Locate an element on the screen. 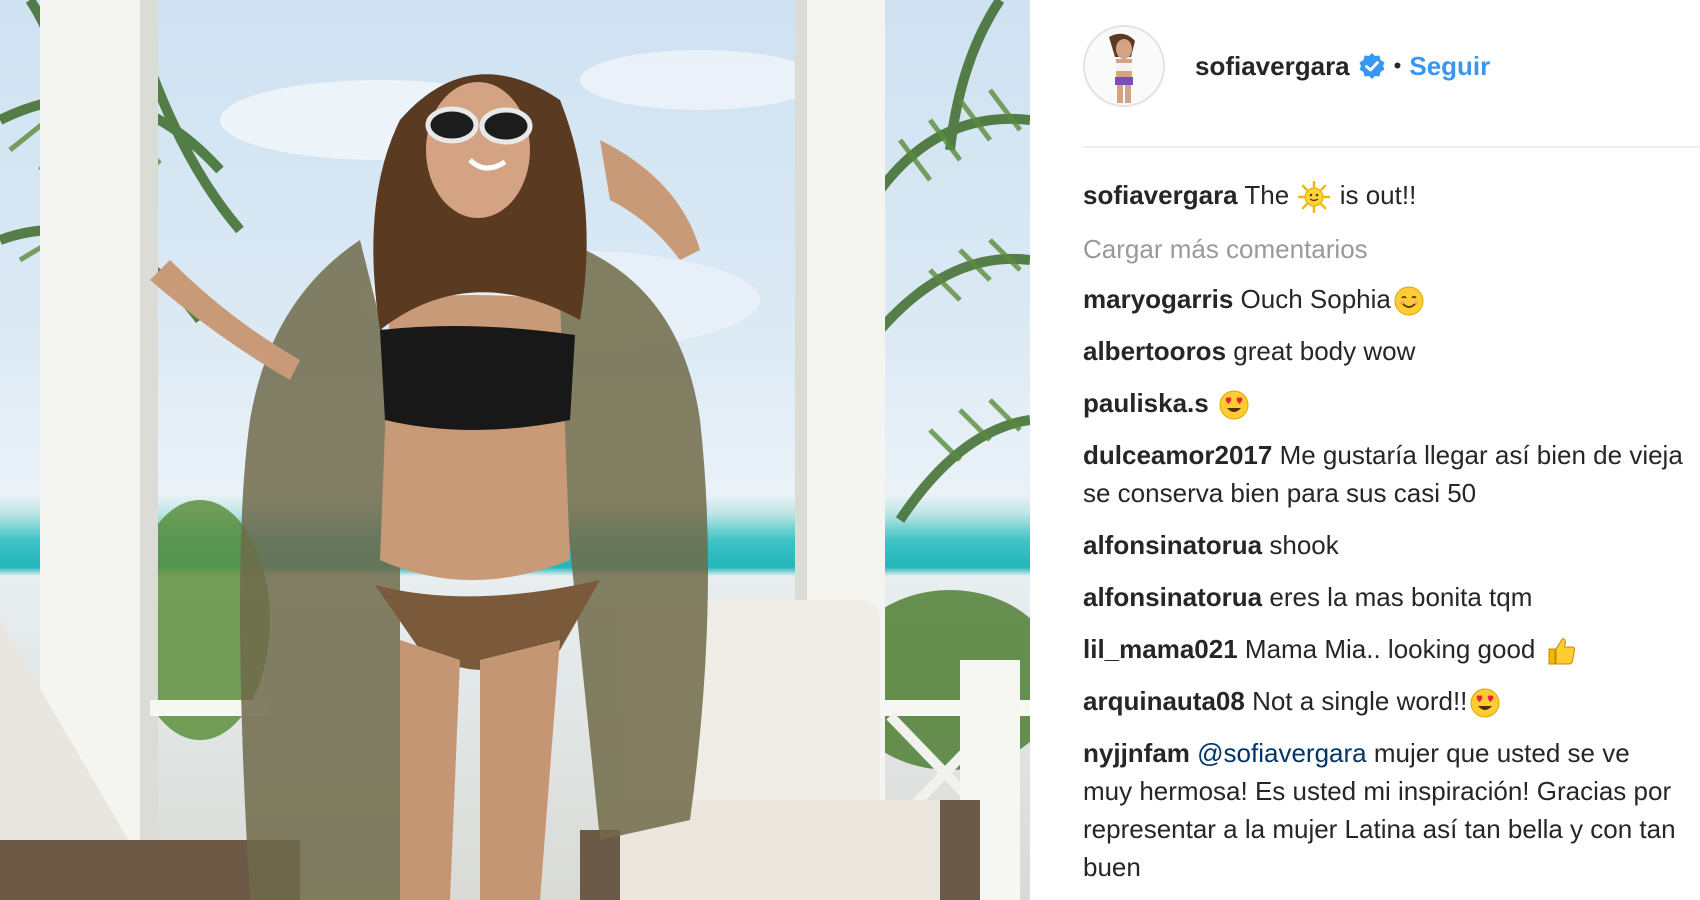 This screenshot has width=1700, height=900. comment-item: albertooros great body wow is located at coordinates (1383, 351).